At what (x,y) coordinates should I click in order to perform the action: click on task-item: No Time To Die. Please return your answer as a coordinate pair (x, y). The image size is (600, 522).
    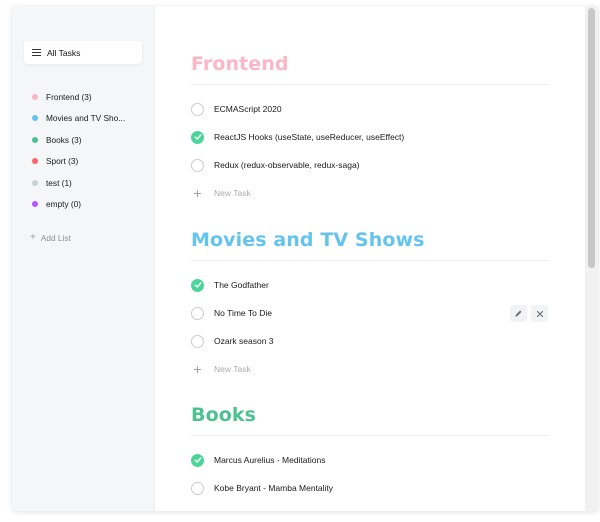
    Looking at the image, I should click on (369, 313).